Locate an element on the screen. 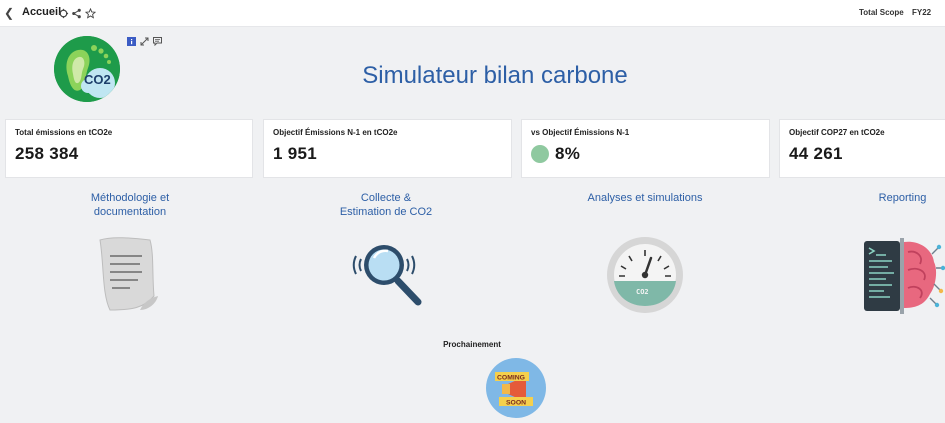 This screenshot has height=423, width=945. star-icon is located at coordinates (90, 12).